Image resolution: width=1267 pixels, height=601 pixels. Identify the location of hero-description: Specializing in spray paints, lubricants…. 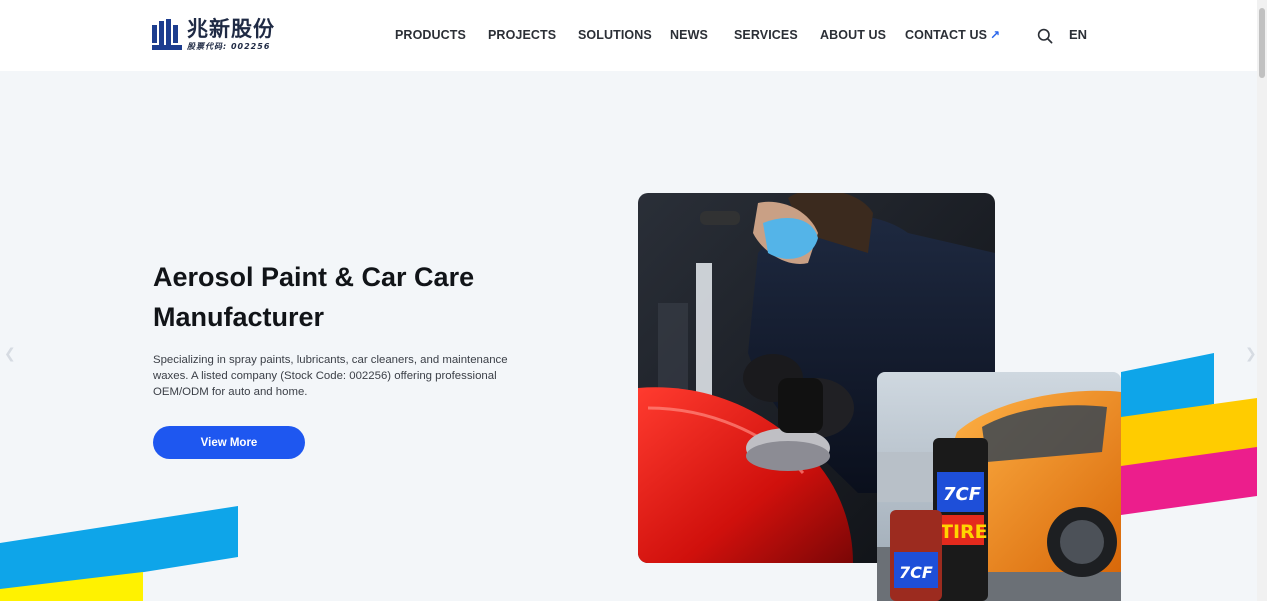
(330, 376).